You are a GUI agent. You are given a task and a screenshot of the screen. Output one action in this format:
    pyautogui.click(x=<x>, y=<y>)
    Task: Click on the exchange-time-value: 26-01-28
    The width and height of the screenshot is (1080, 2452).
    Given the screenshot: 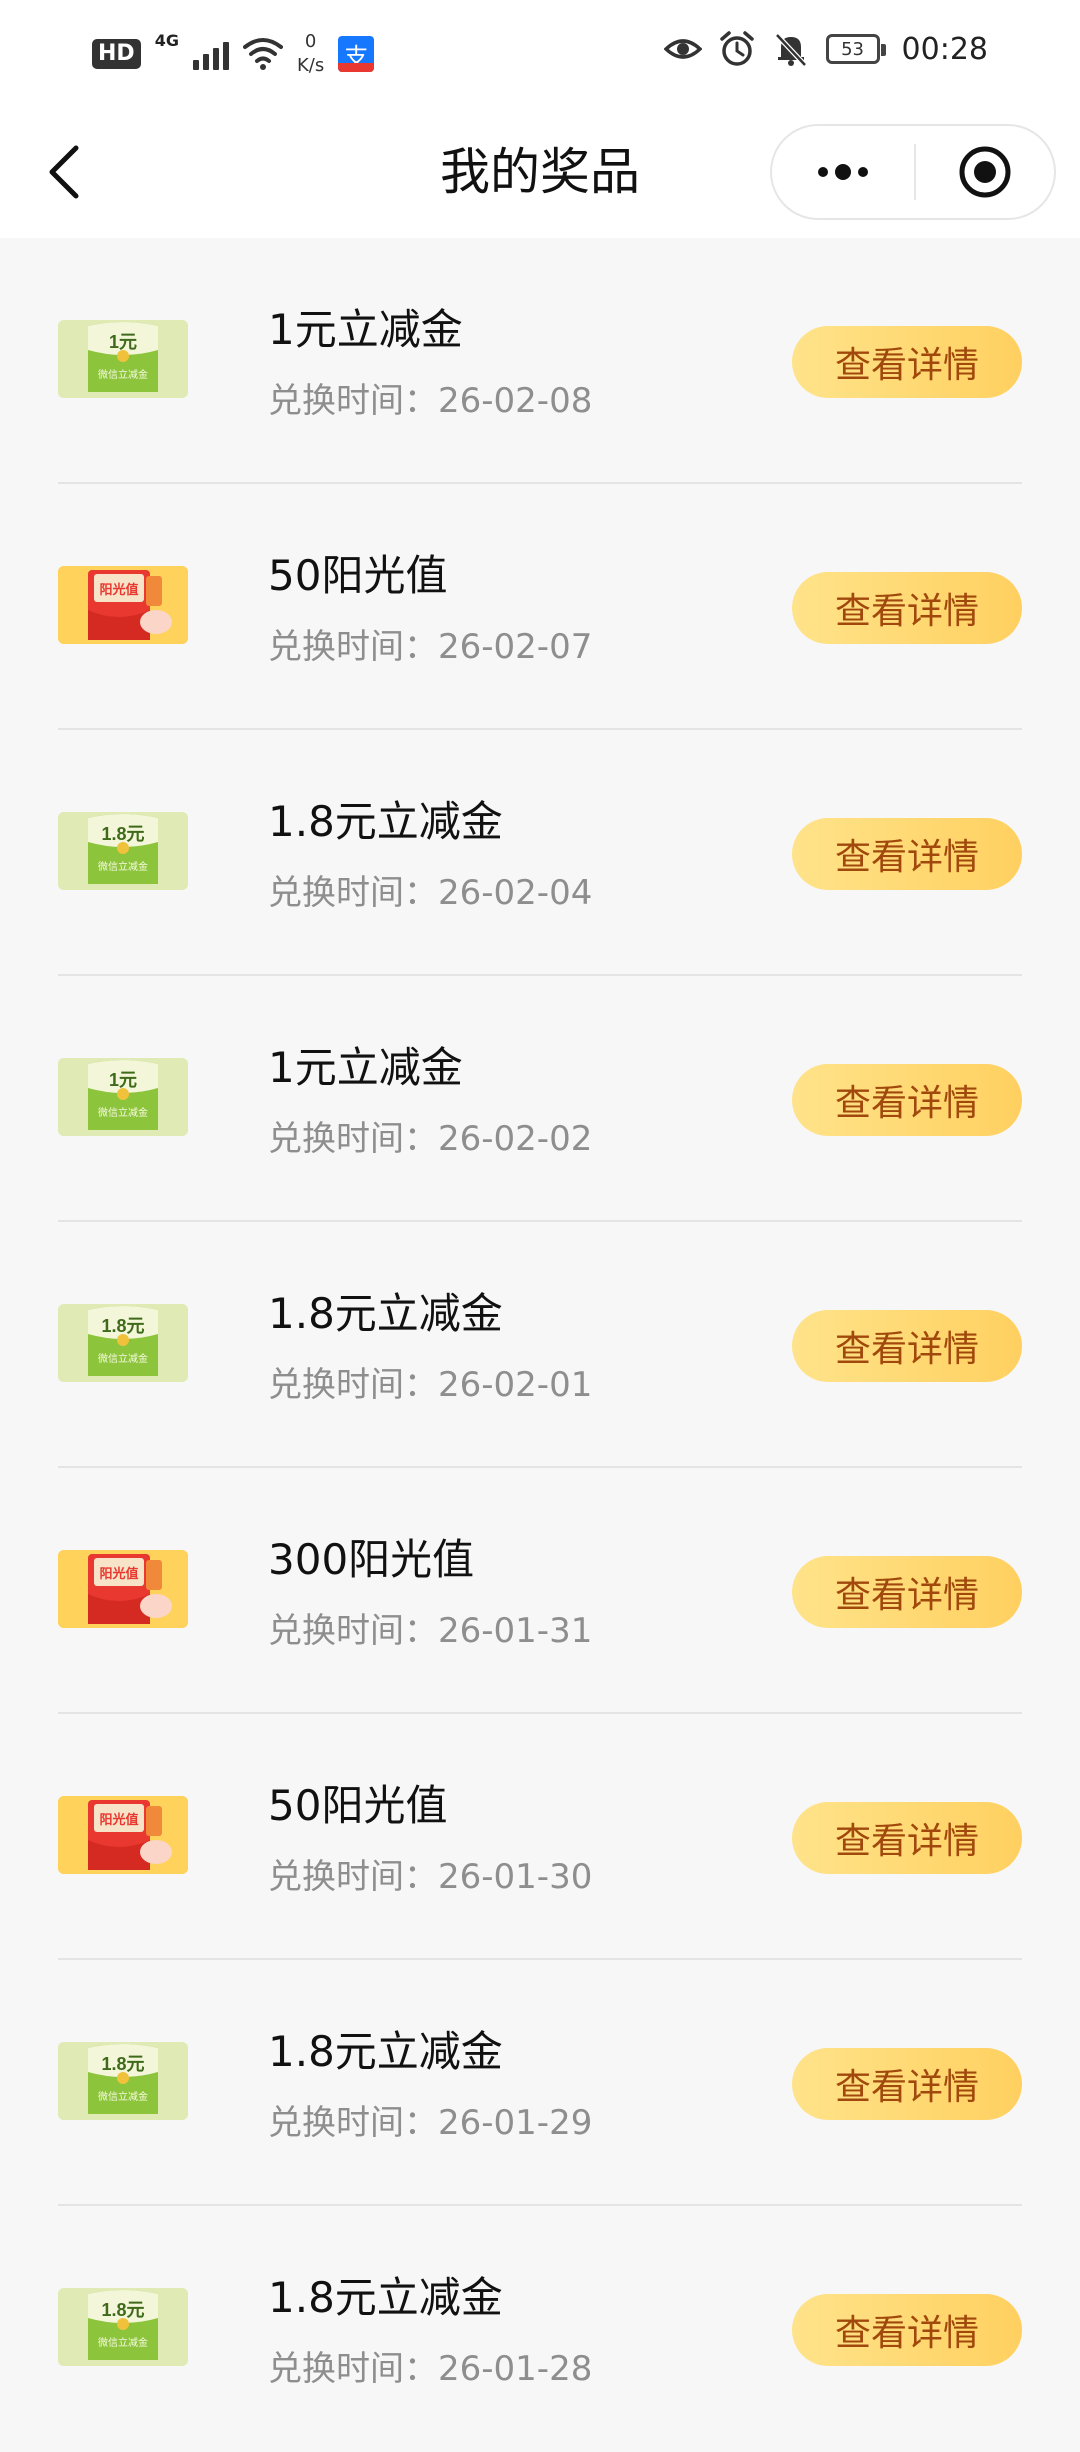 What is the action you would take?
    pyautogui.click(x=515, y=2369)
    